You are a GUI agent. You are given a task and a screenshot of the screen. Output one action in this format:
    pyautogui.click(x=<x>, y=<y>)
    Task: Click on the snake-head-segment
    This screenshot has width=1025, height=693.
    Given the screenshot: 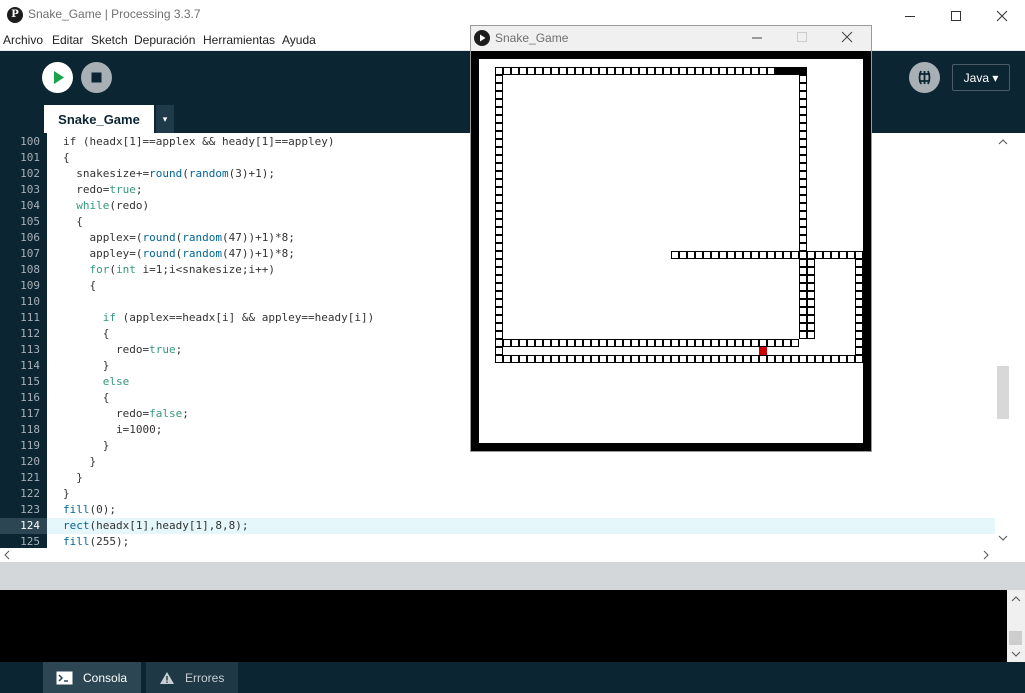 What is the action you would take?
    pyautogui.click(x=803, y=71)
    